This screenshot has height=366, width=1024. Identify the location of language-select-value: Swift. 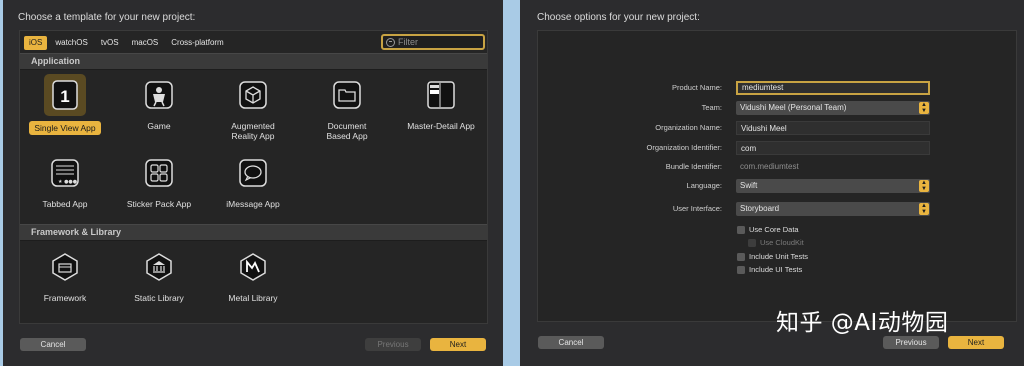
(749, 185).